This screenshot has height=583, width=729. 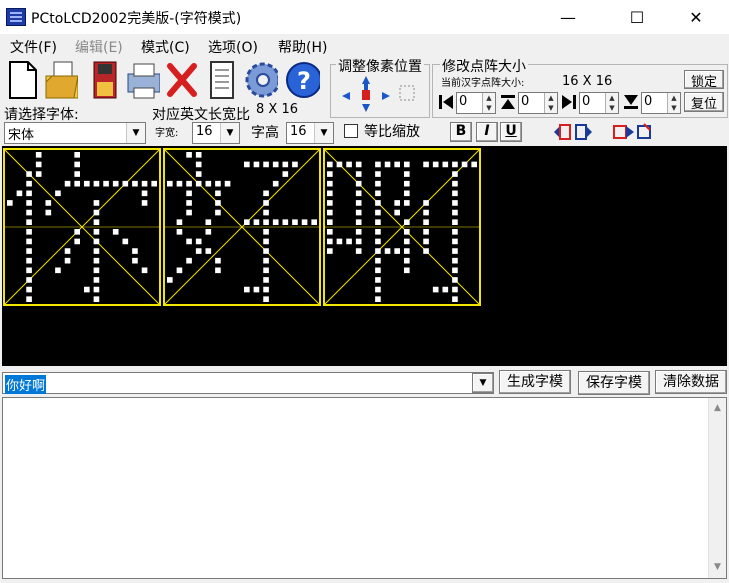 I want to click on new-file-icon, so click(x=22, y=80).